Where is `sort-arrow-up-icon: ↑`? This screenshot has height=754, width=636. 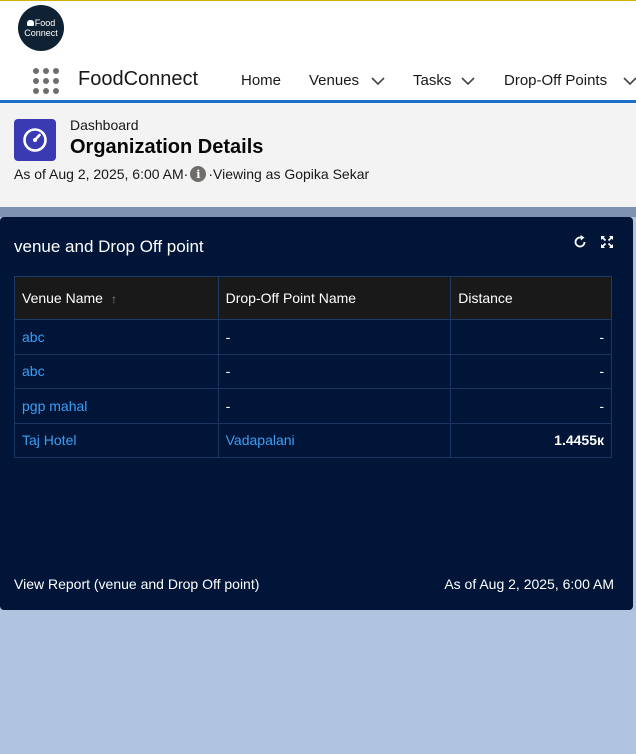
sort-arrow-up-icon: ↑ is located at coordinates (113, 299).